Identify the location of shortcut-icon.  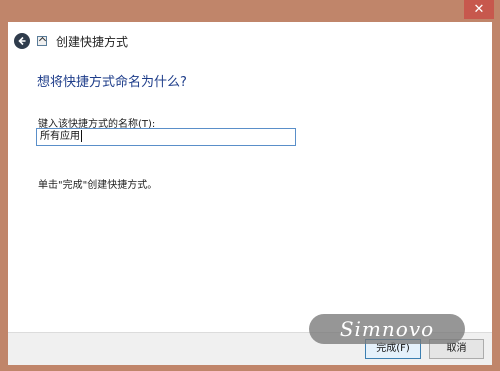
(42, 41).